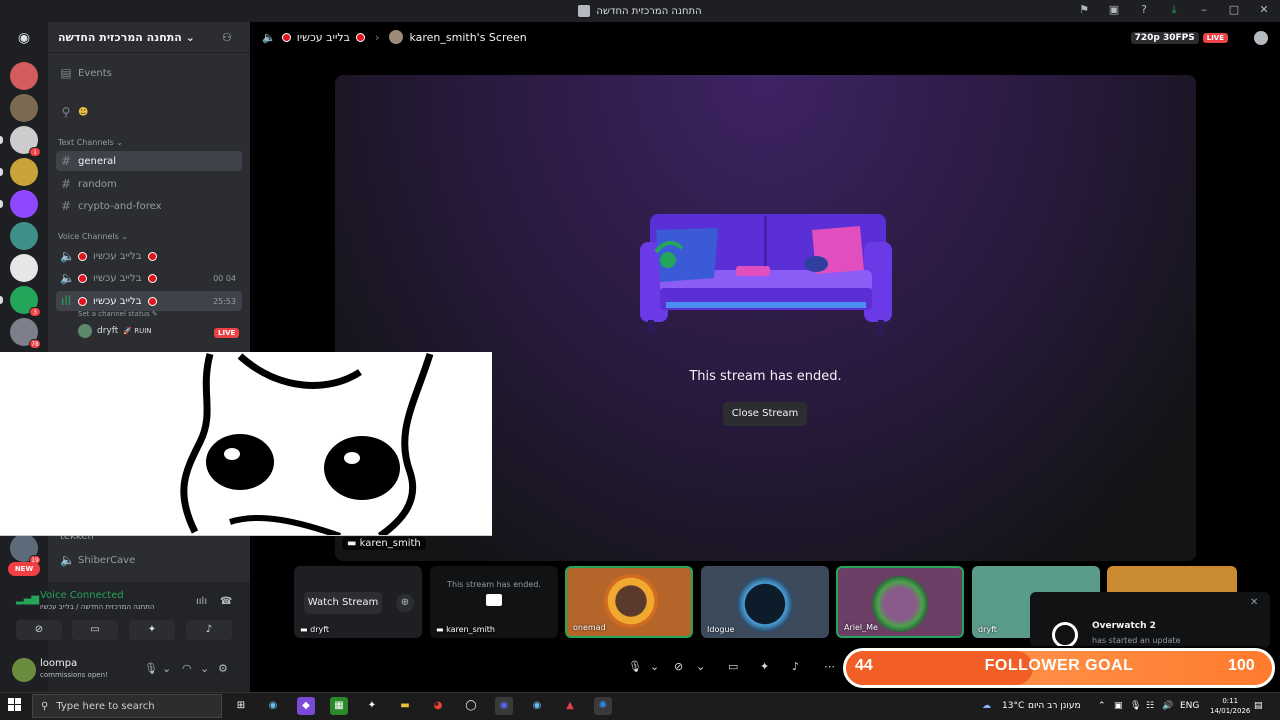  I want to click on user-avatar, so click(24, 670).